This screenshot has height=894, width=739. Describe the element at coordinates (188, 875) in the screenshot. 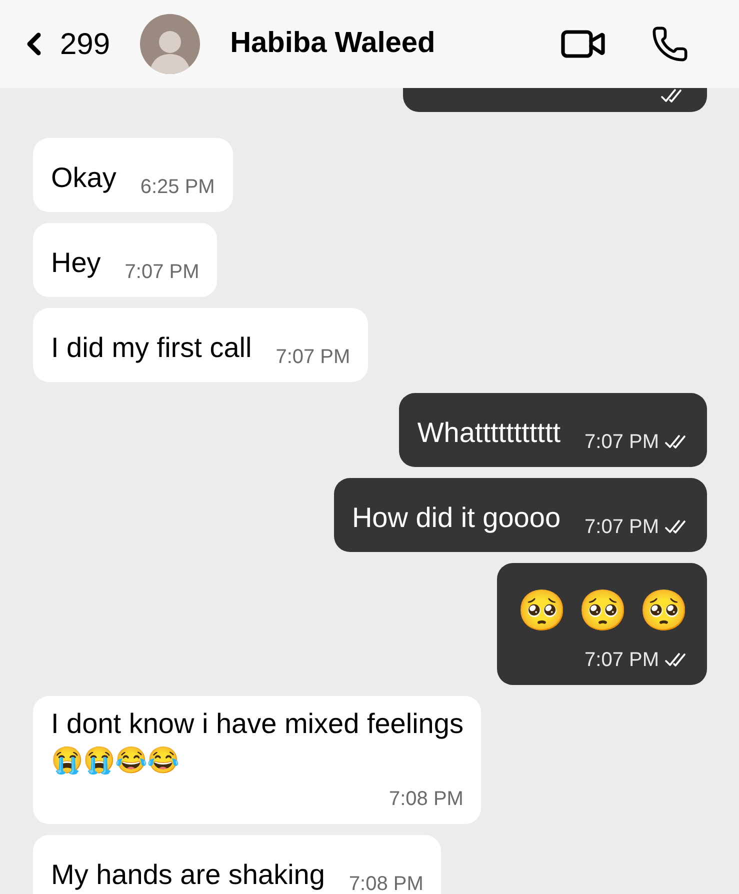

I see `message-text: My hands are shaking` at that location.